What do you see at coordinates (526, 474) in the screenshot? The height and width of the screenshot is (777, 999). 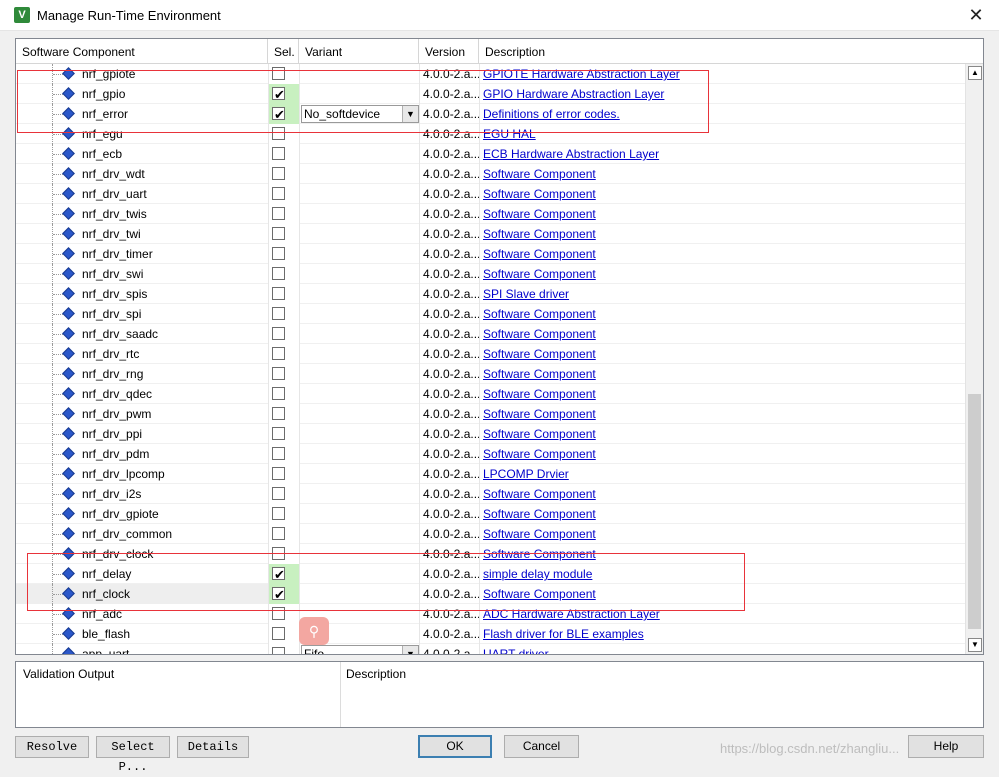 I see `description-link: LPCOMP Drvier` at bounding box center [526, 474].